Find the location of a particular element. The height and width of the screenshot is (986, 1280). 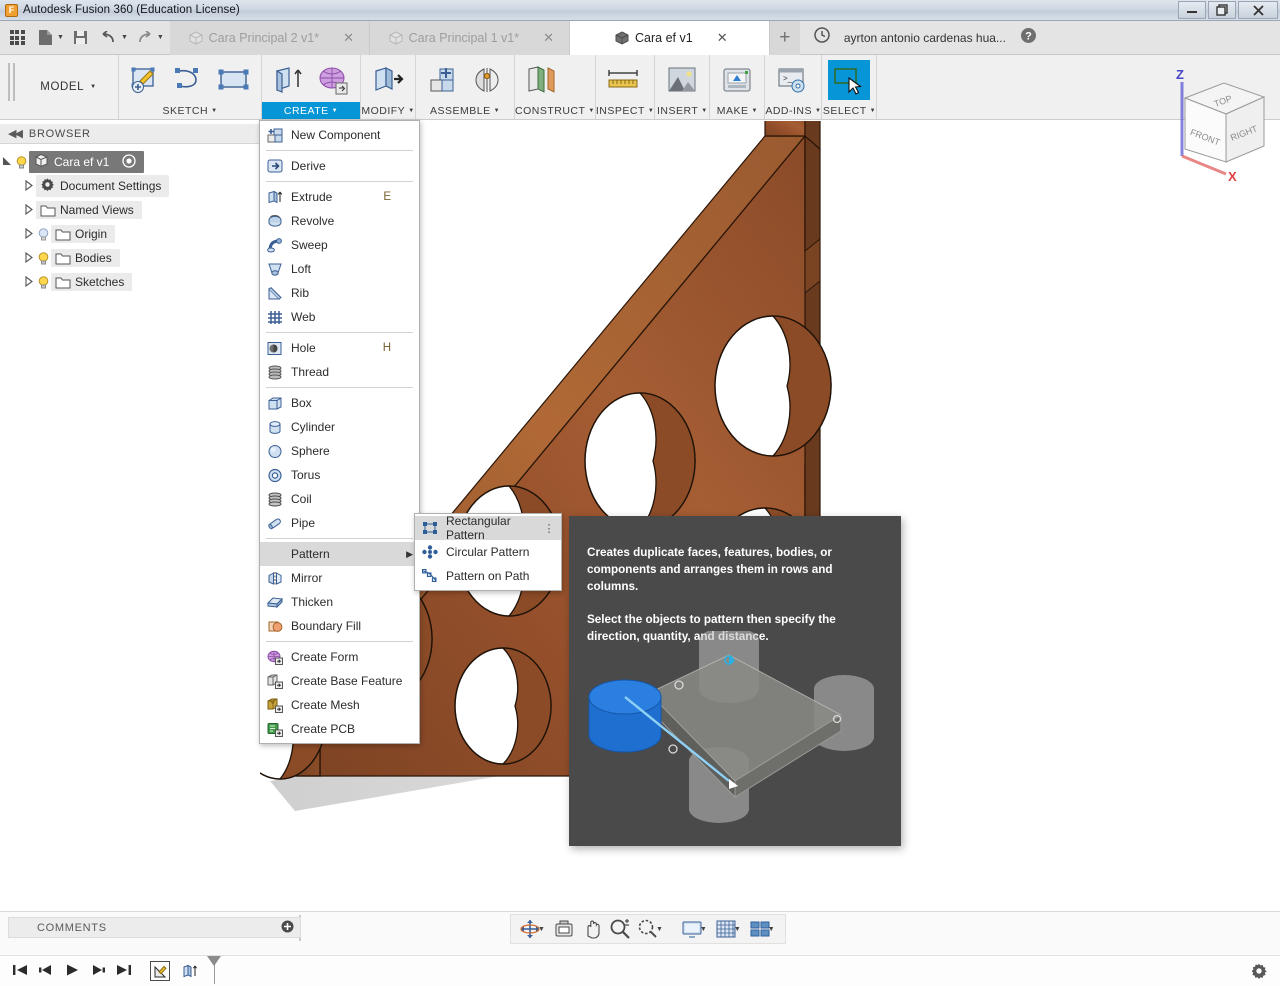

menu-item-boundary-fill: Boundary Fill is located at coordinates (339, 626).